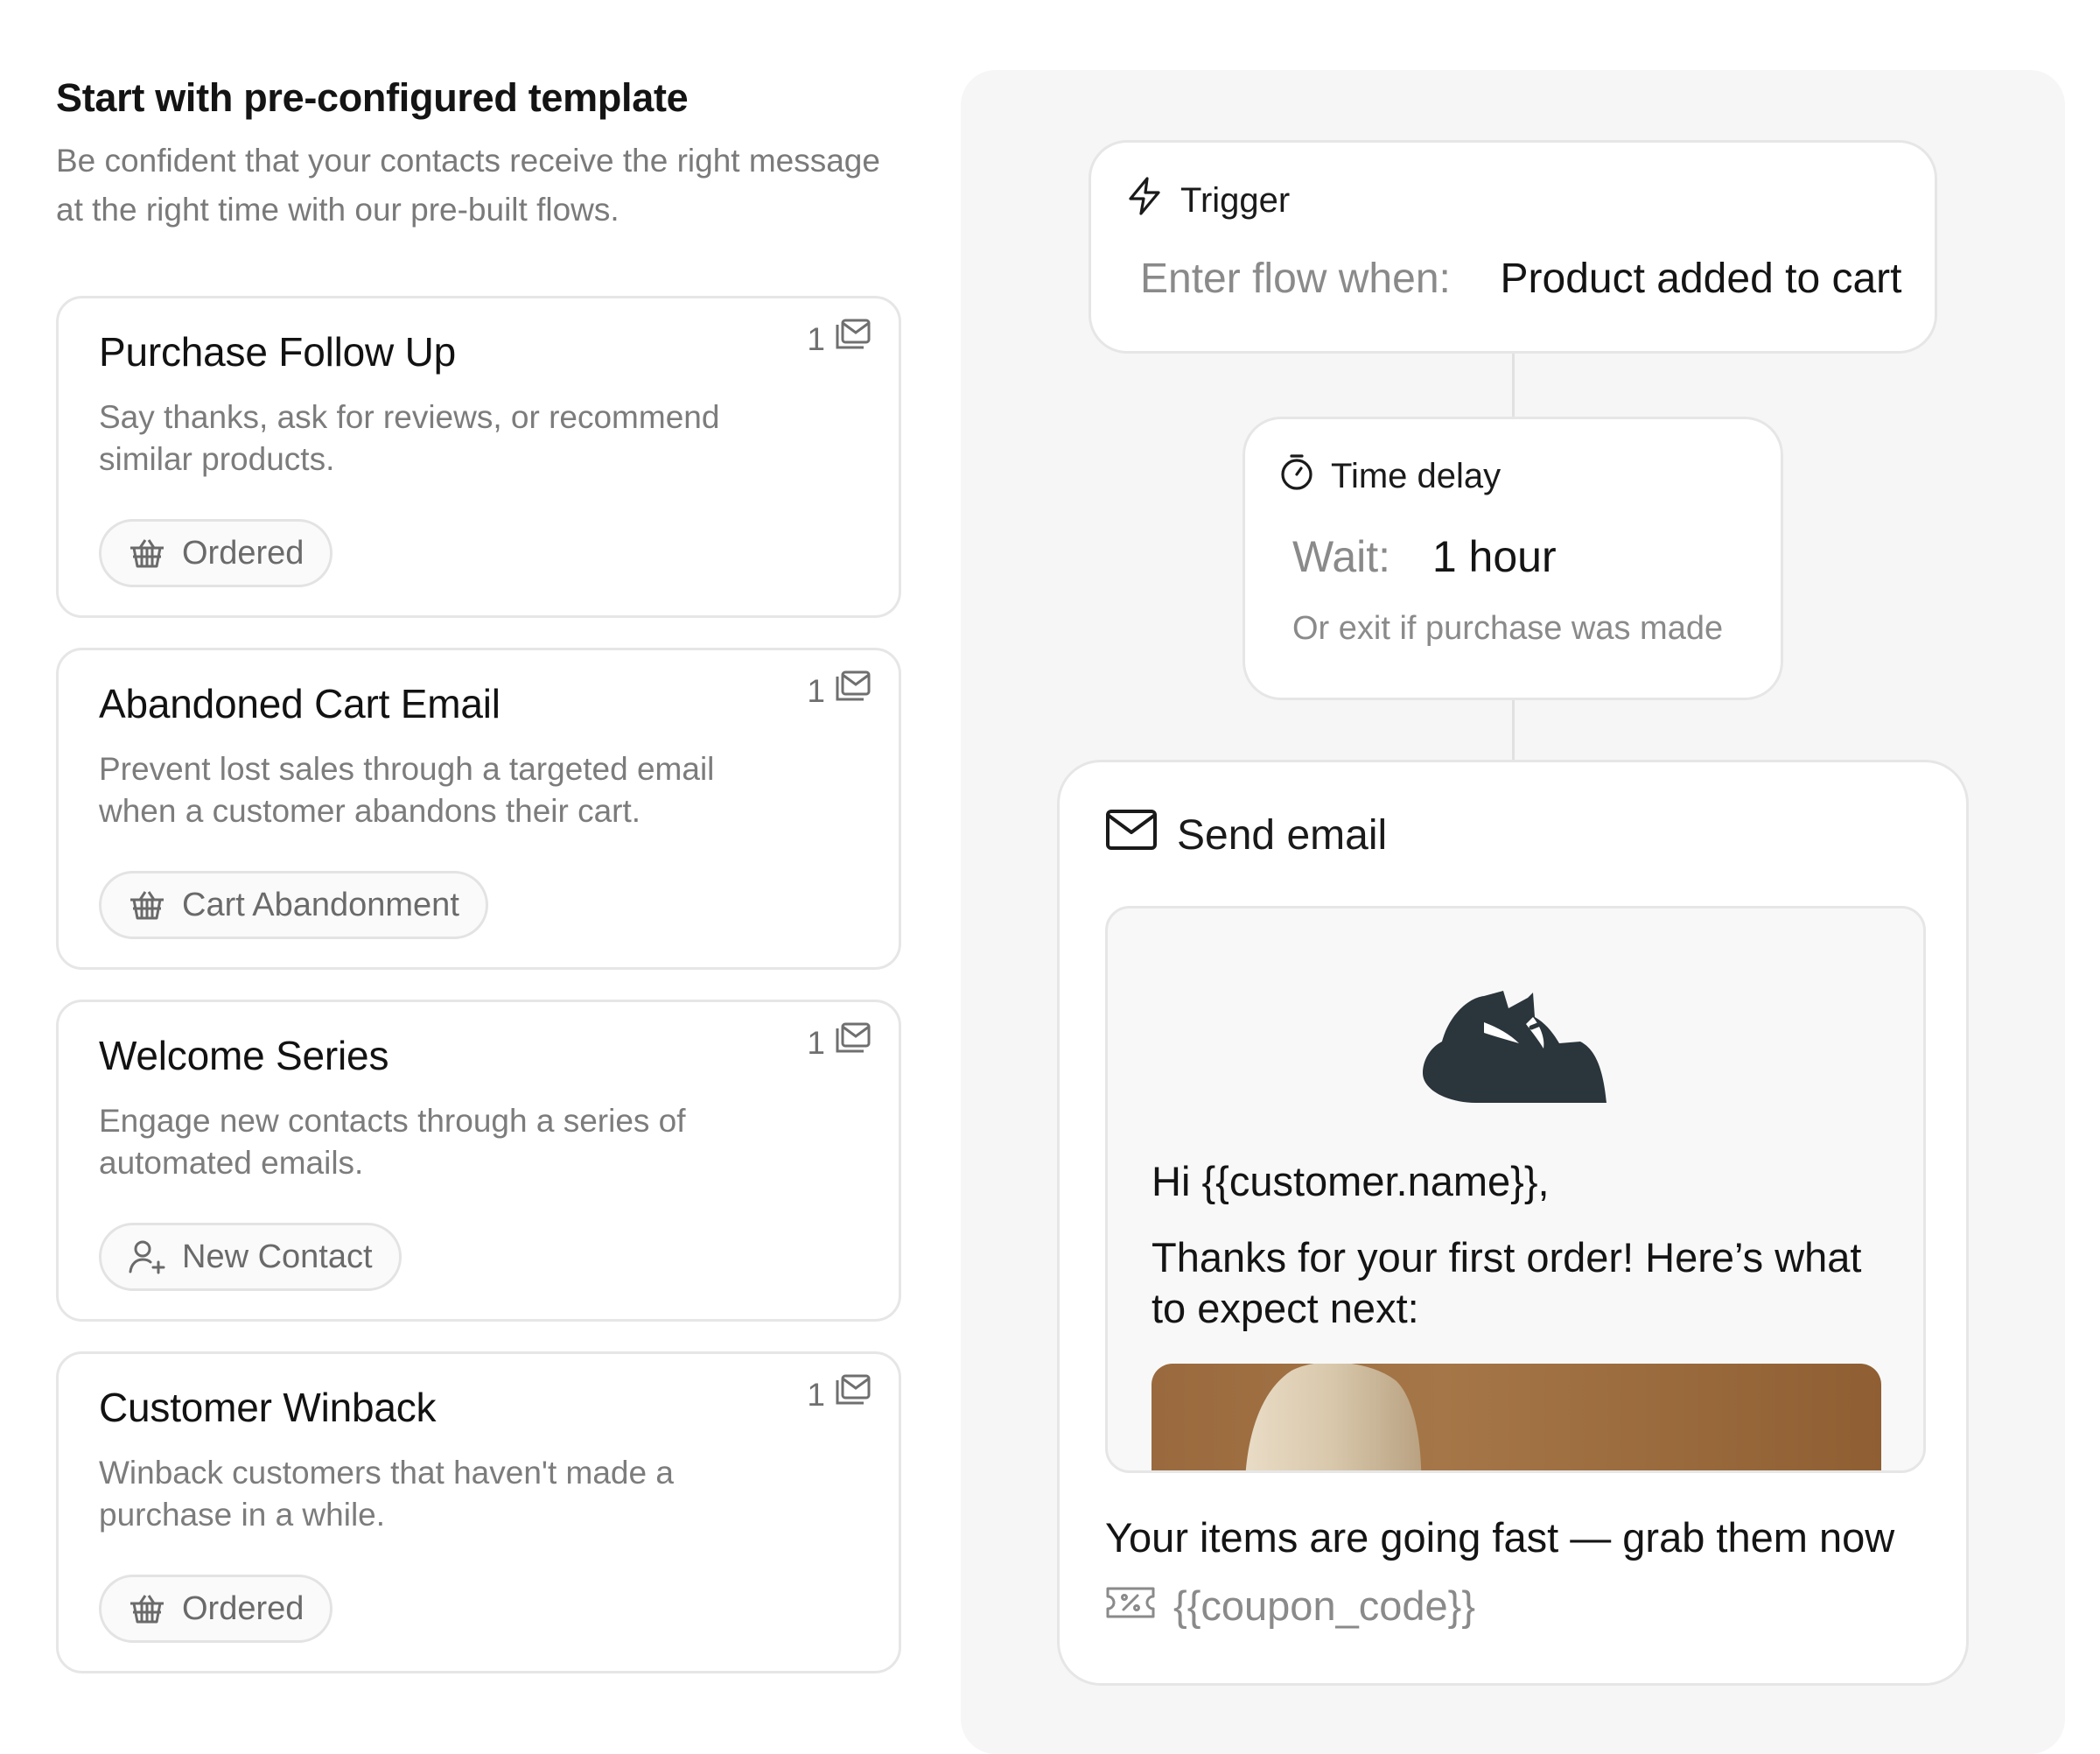  Describe the element at coordinates (277, 1256) in the screenshot. I see `tag-label: New Contact` at that location.